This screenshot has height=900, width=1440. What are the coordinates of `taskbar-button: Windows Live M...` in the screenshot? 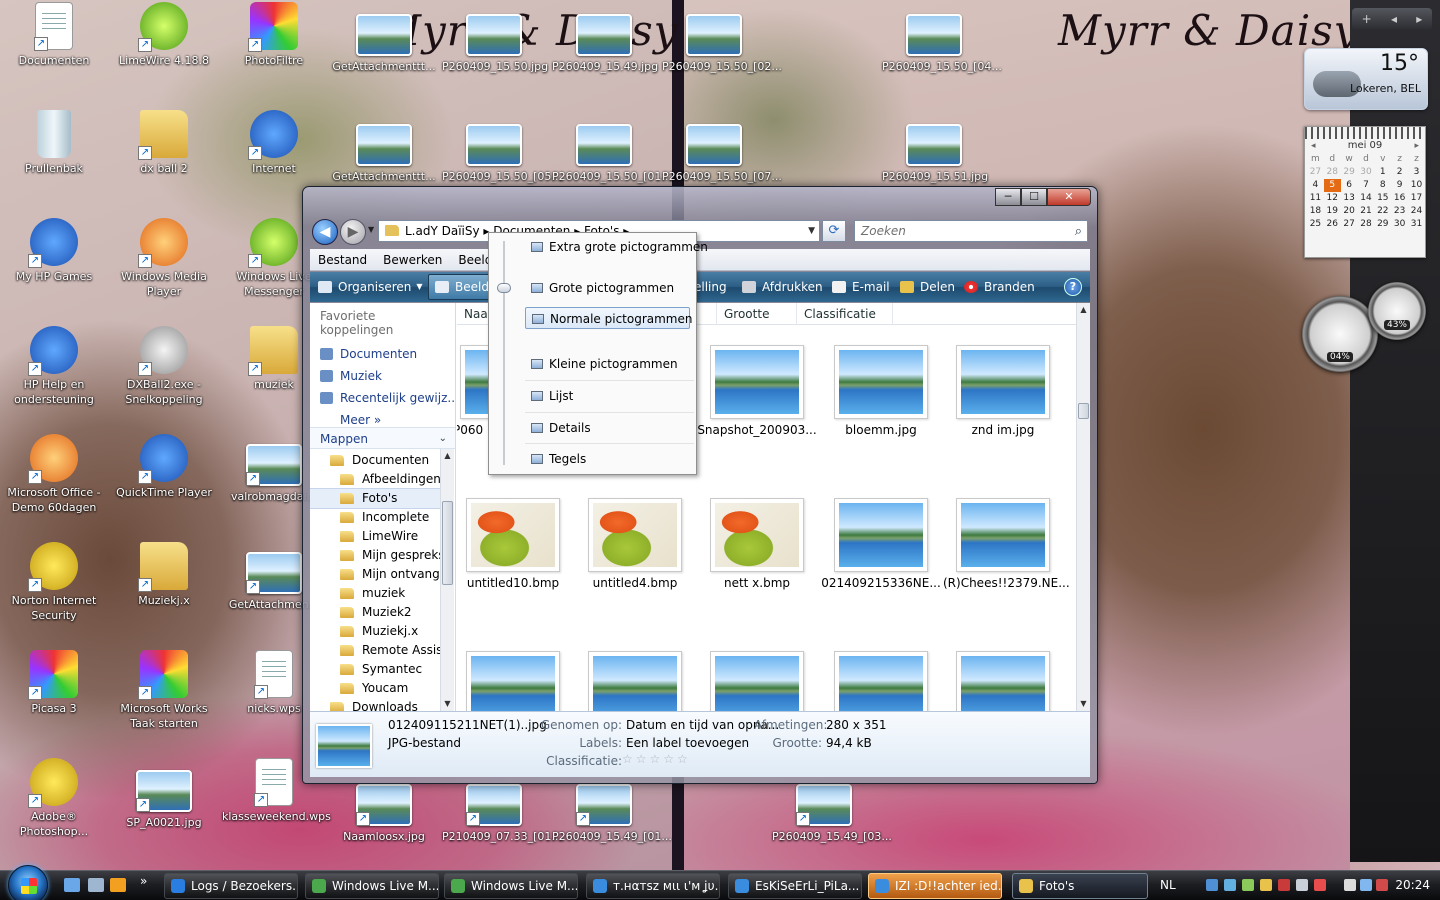 It's located at (511, 886).